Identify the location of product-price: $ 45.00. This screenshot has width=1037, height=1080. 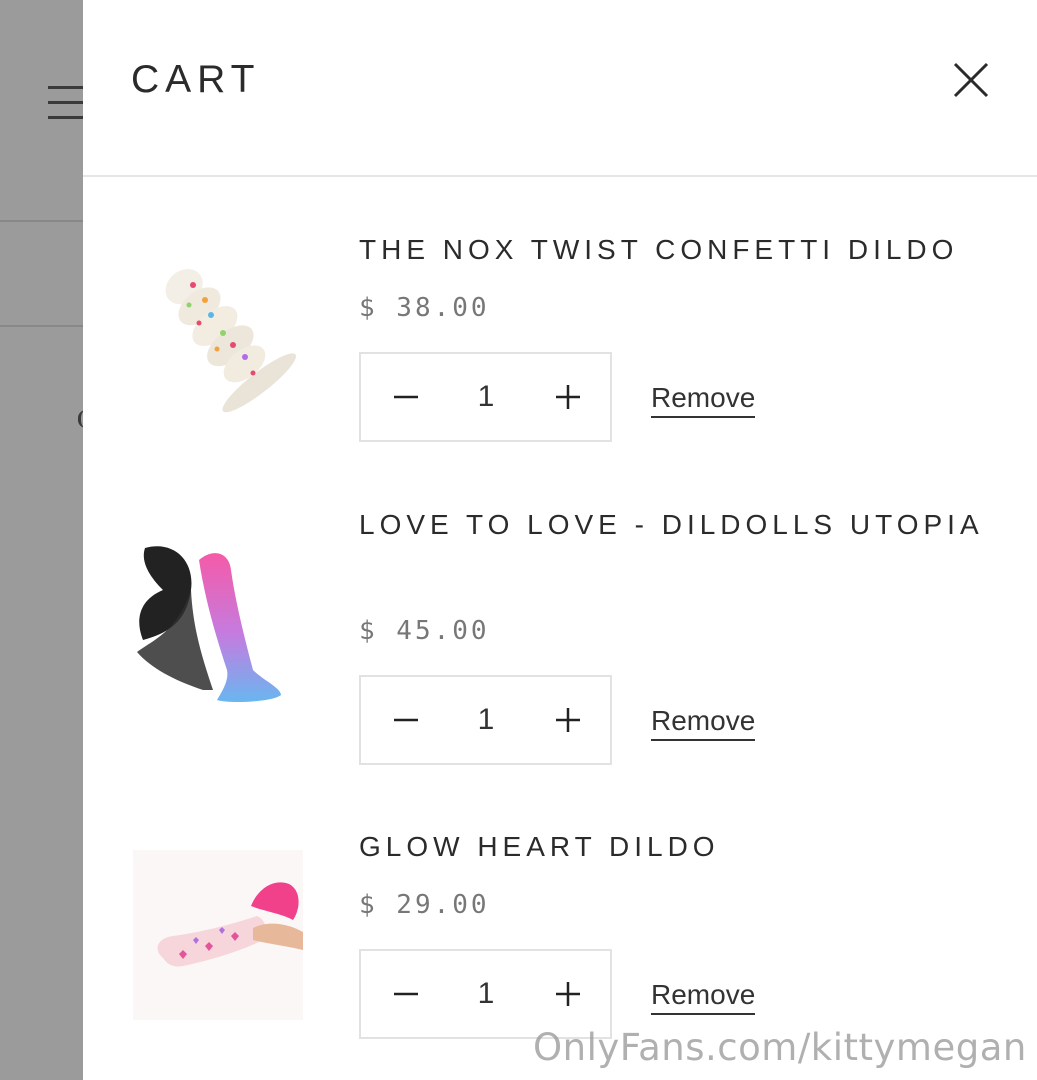
(424, 631).